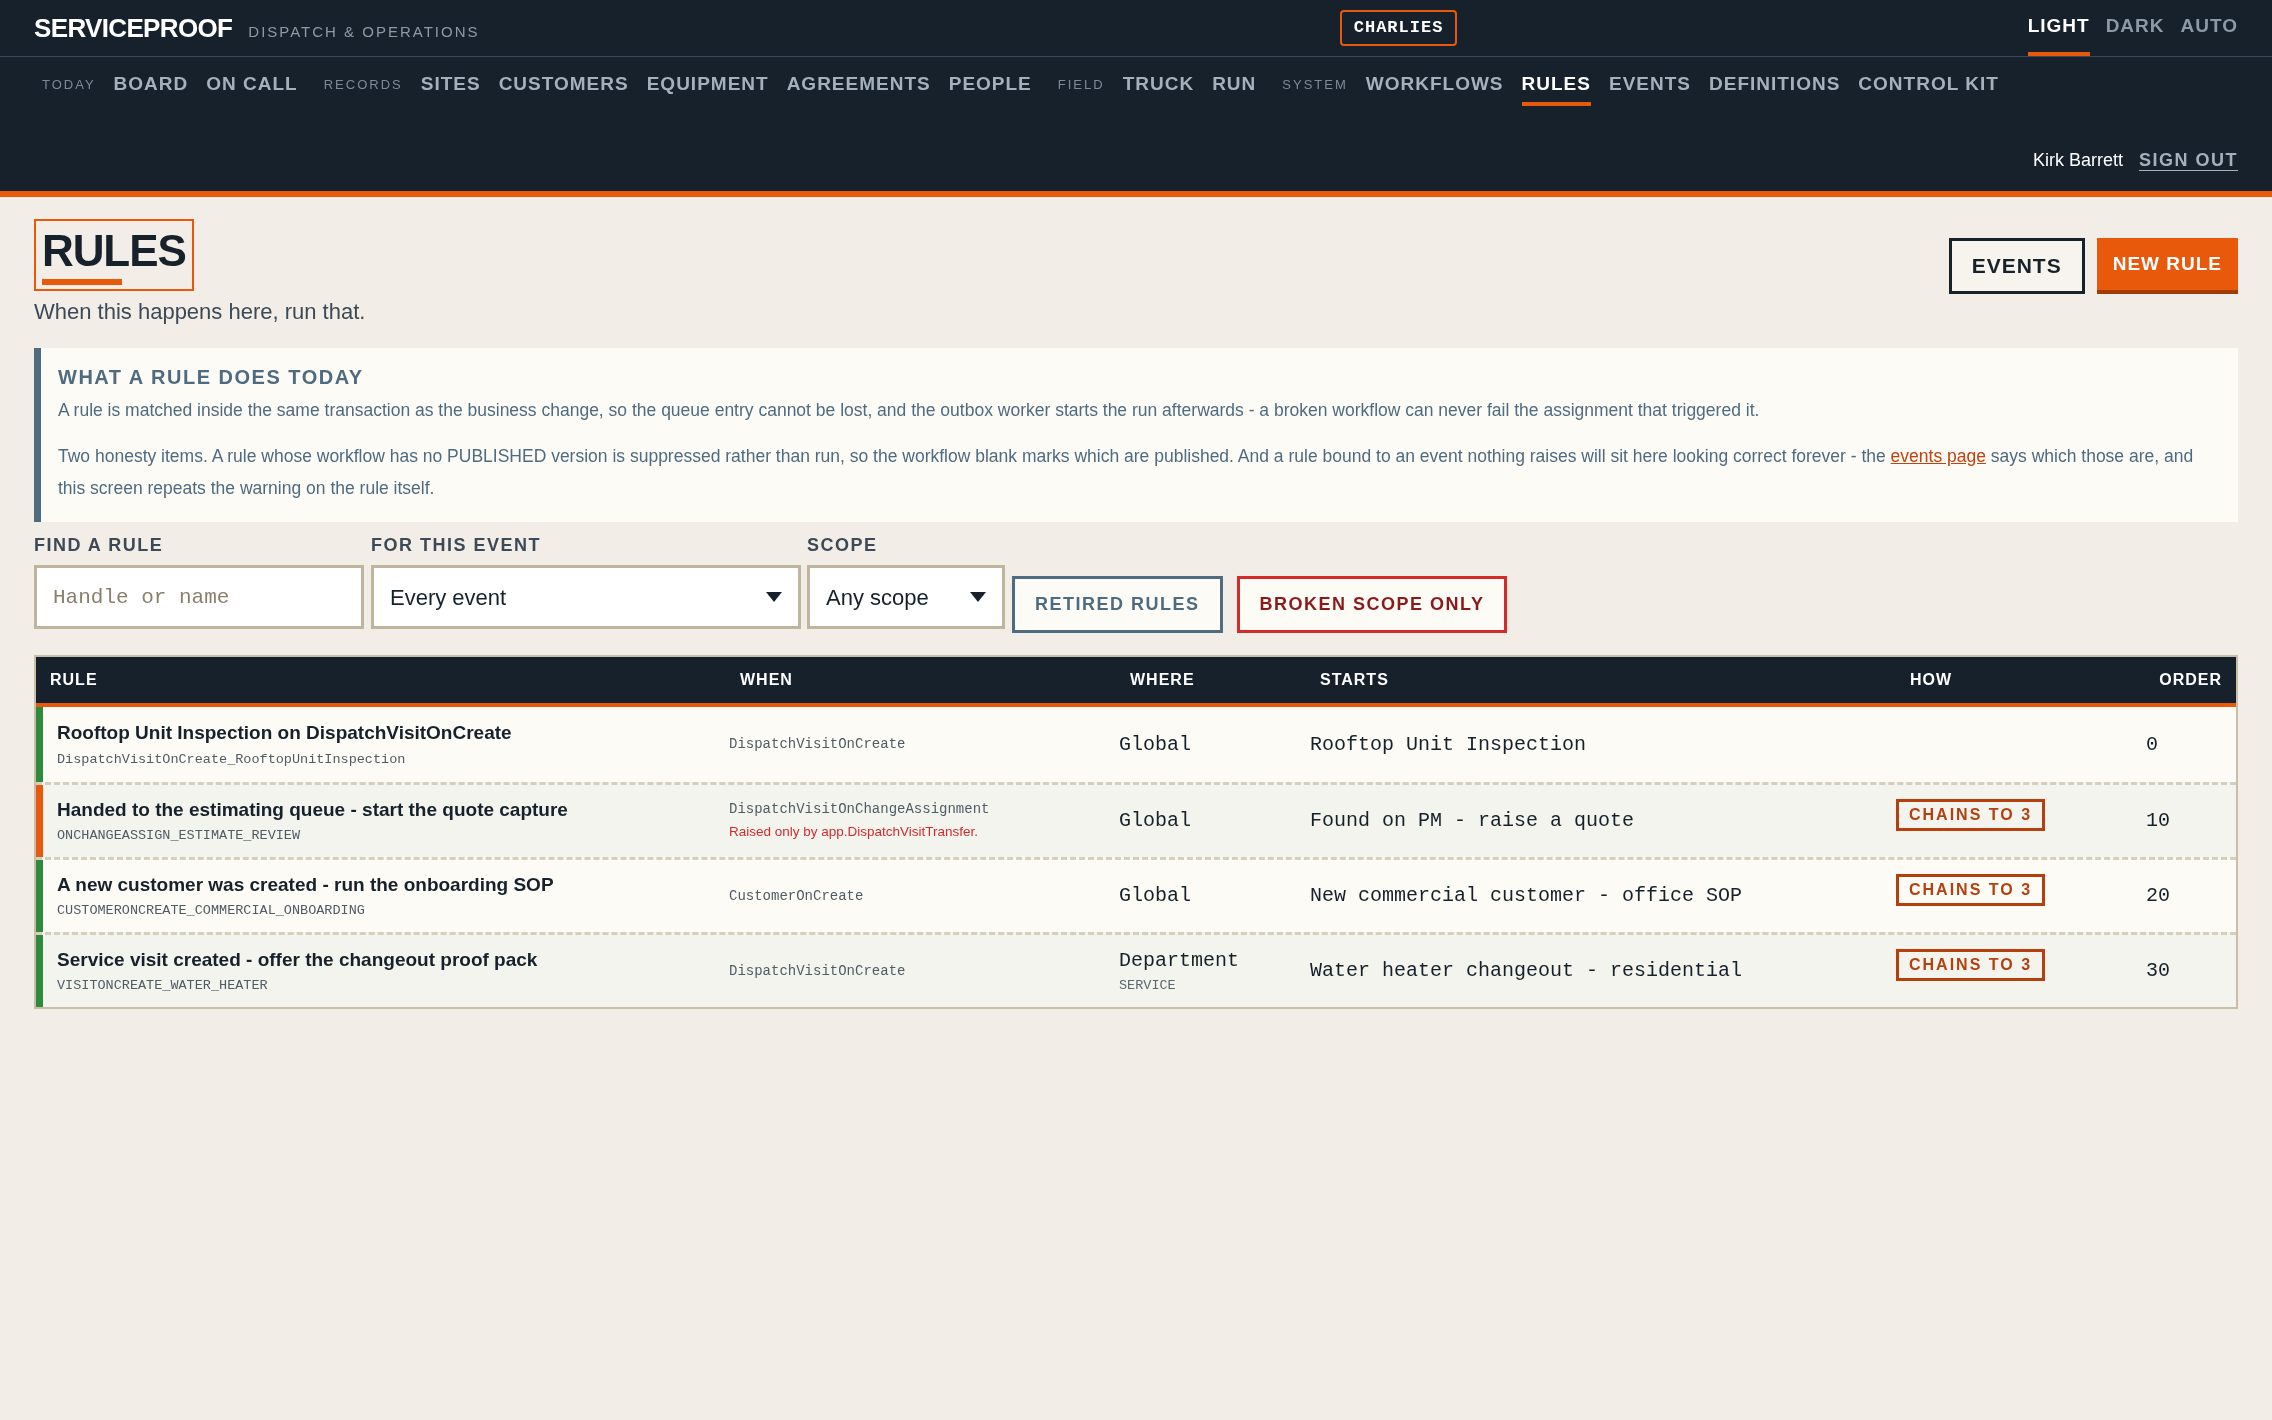  Describe the element at coordinates (211, 911) in the screenshot. I see `rule-handle: CUSTOMERONCREATE_COMMERCIAL_ONBOARDING` at that location.